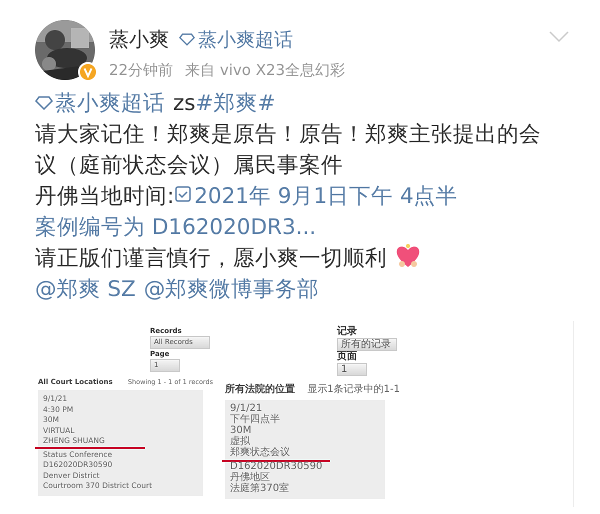  I want to click on record-line: 丹佛地区, so click(250, 478).